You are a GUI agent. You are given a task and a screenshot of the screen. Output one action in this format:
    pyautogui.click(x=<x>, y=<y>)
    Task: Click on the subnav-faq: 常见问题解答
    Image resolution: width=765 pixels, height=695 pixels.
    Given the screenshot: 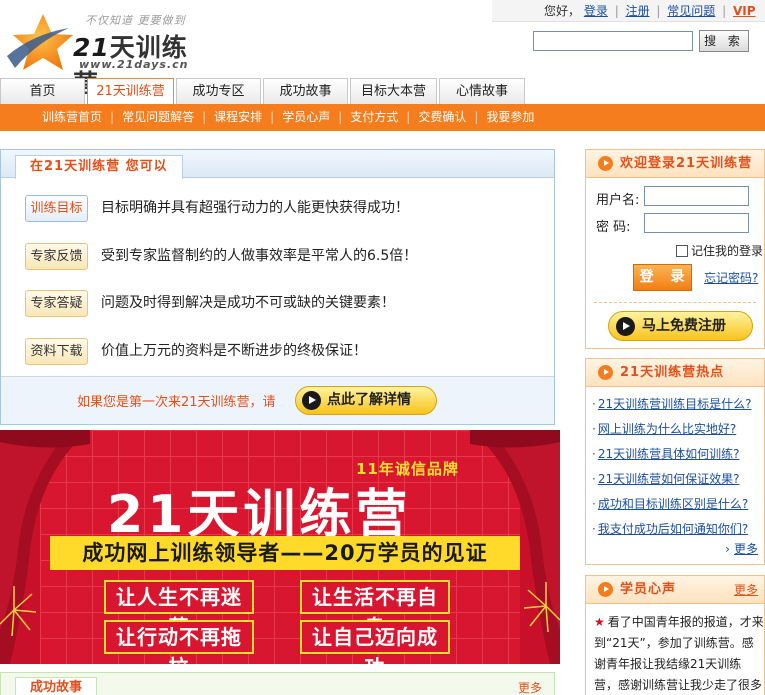 What is the action you would take?
    pyautogui.click(x=158, y=117)
    